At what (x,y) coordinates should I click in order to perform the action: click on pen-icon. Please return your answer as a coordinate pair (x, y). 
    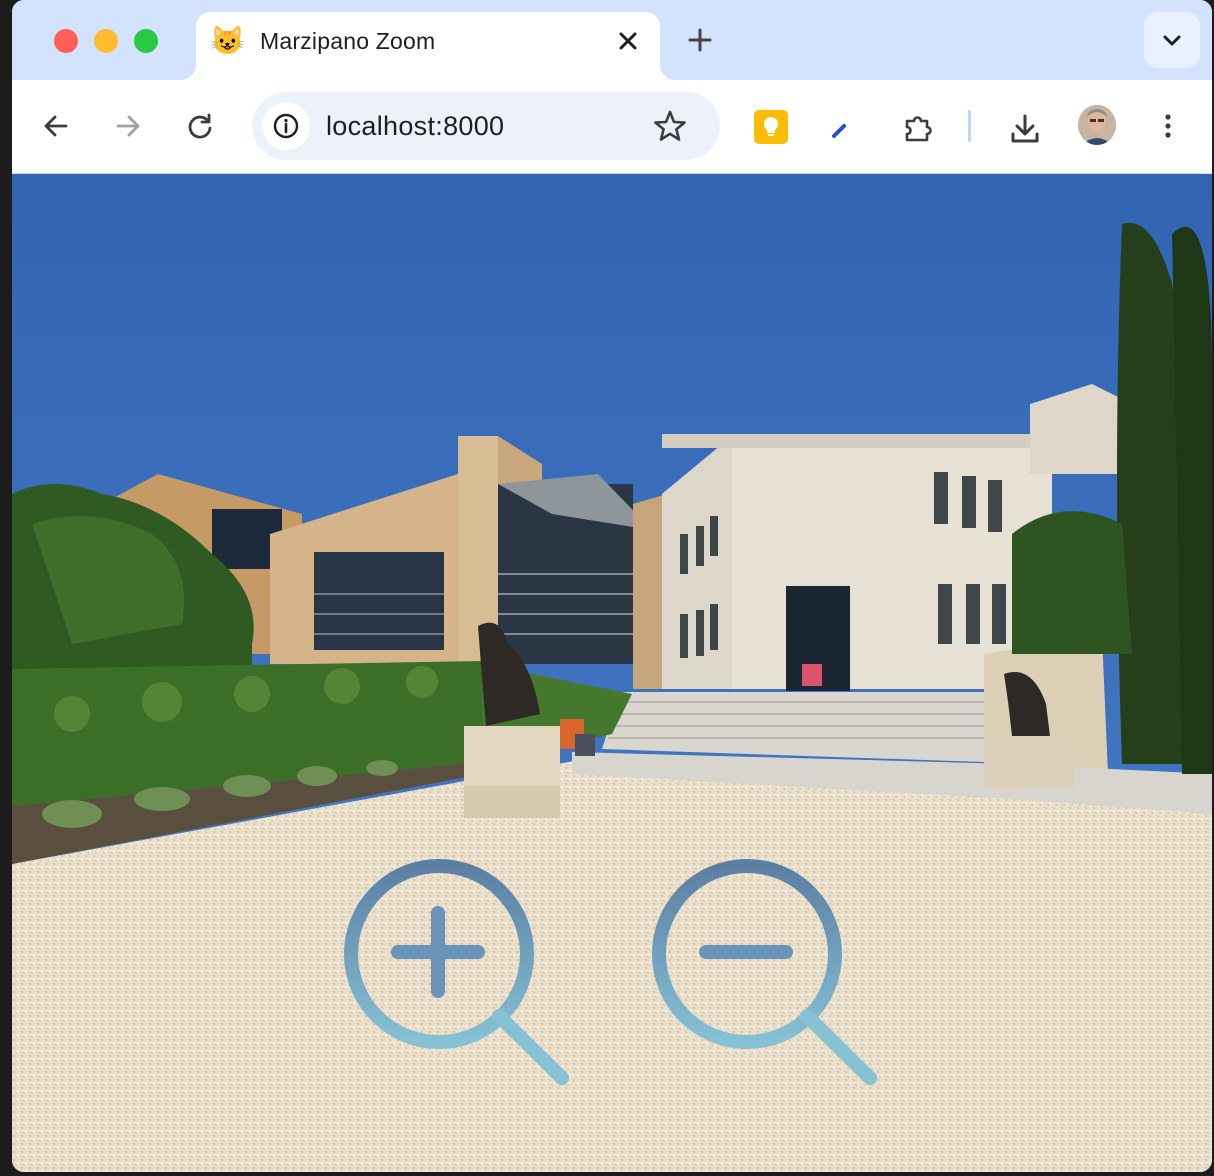
    Looking at the image, I should click on (842, 128).